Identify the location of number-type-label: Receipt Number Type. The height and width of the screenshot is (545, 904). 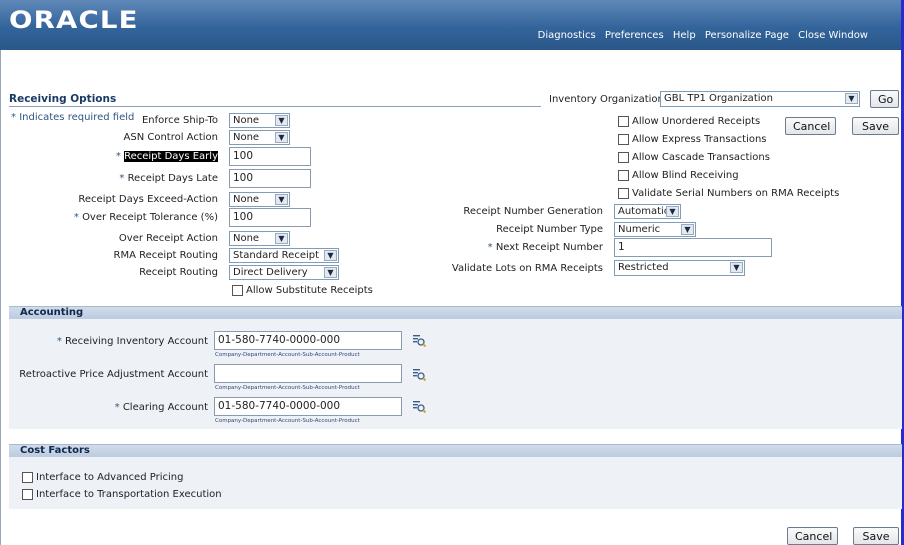
(549, 229).